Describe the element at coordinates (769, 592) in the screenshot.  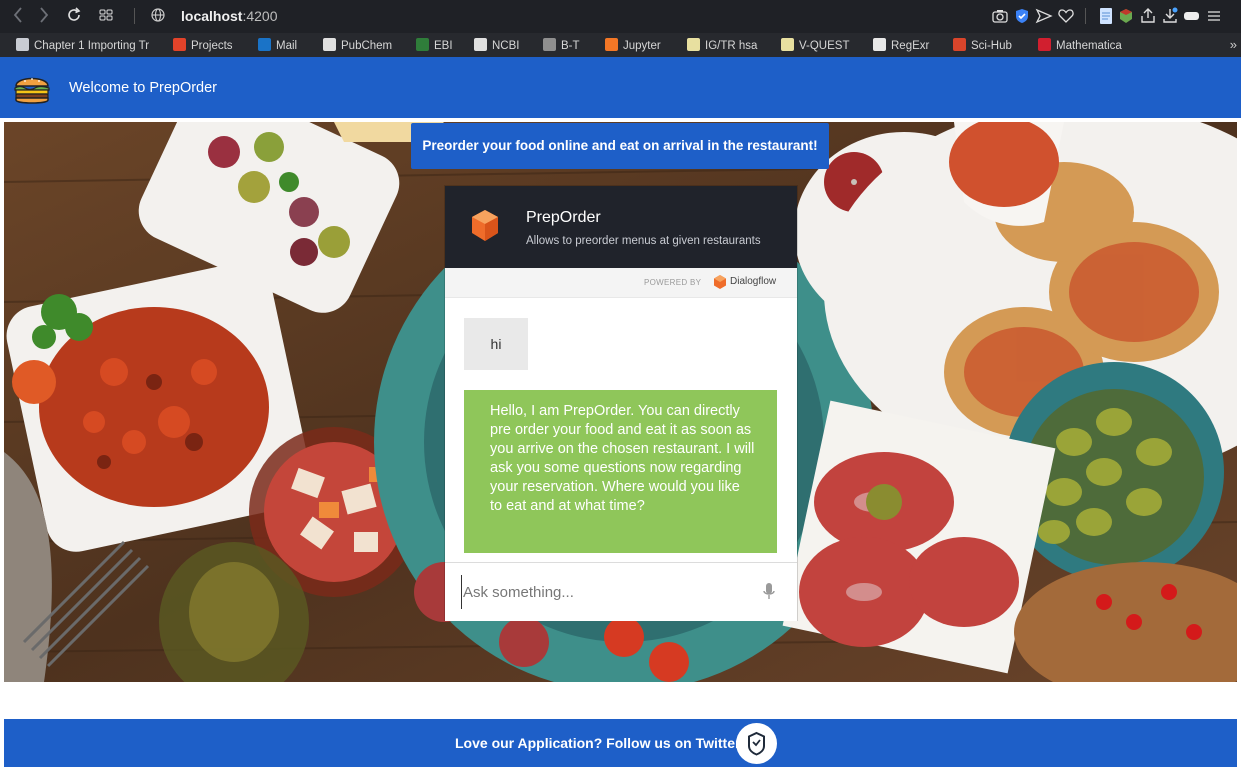
I see `microphone-icon` at that location.